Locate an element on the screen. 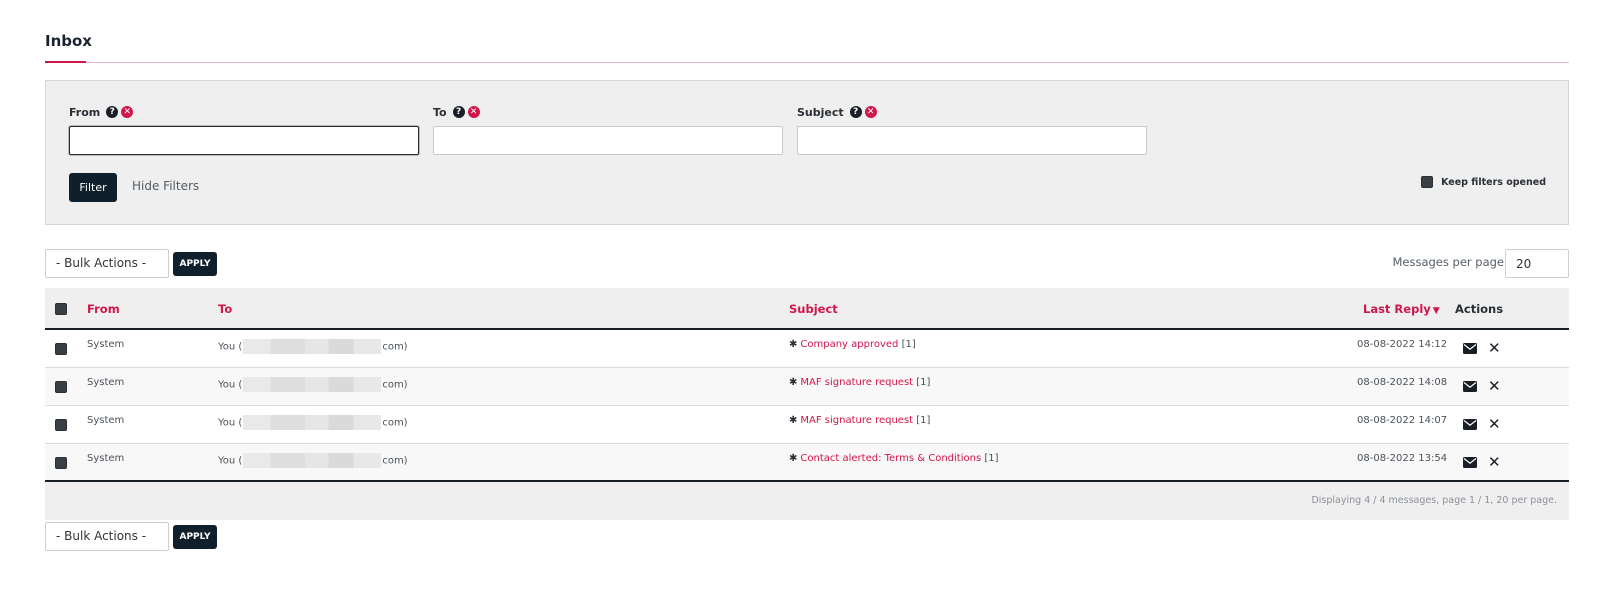  messages-per-page-input is located at coordinates (1537, 263).